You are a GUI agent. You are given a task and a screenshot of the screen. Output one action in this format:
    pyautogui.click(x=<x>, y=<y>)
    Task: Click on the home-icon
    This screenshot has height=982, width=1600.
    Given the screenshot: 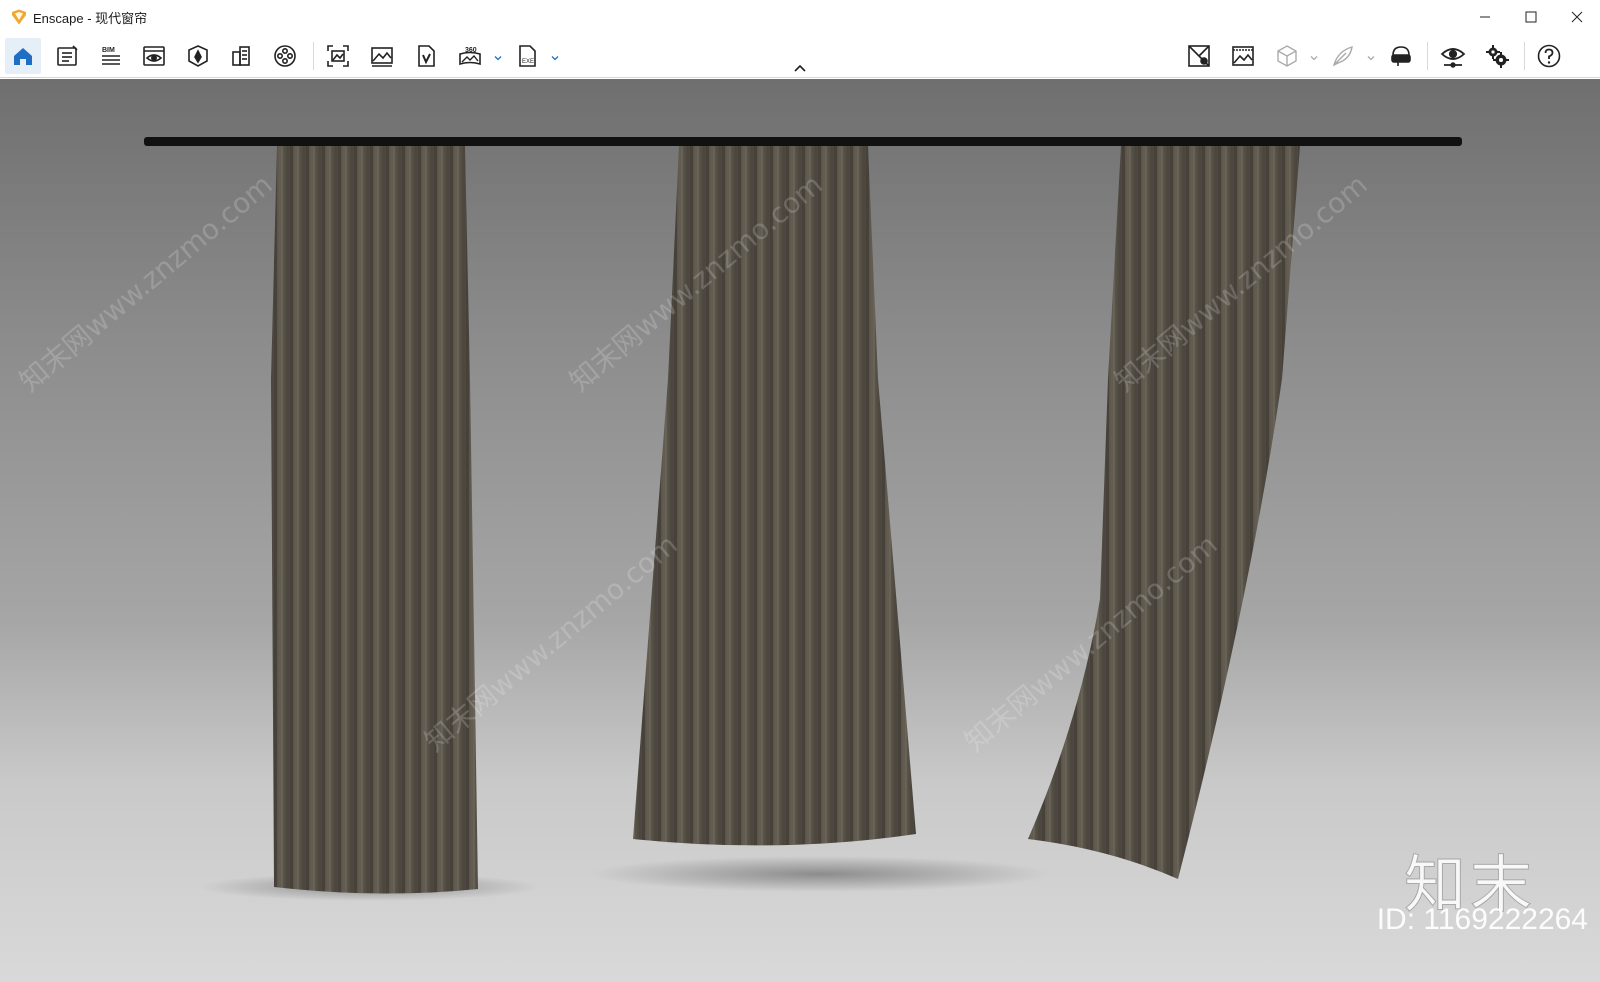 What is the action you would take?
    pyautogui.click(x=23, y=56)
    